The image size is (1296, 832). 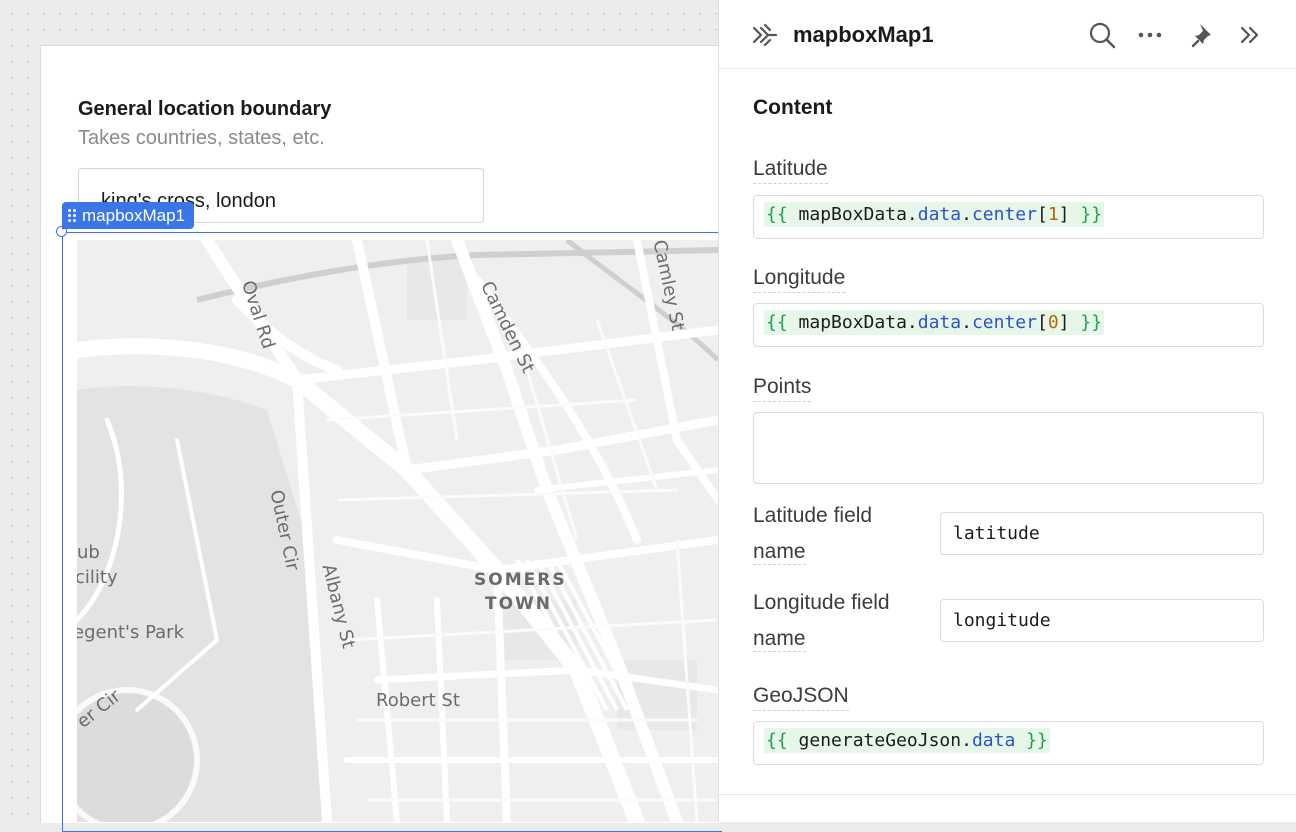 I want to click on geojson-label: GeoJSON, so click(x=801, y=697).